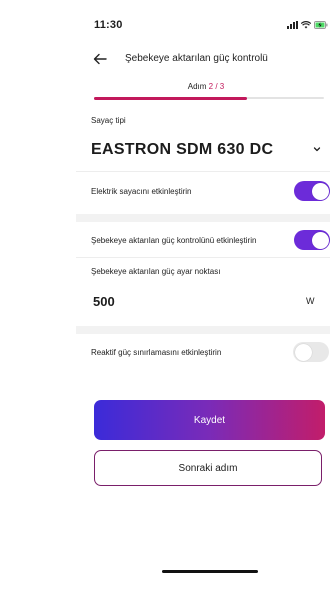 This screenshot has width=330, height=592. What do you see at coordinates (321, 25) in the screenshot?
I see `battery-charging-icon` at bounding box center [321, 25].